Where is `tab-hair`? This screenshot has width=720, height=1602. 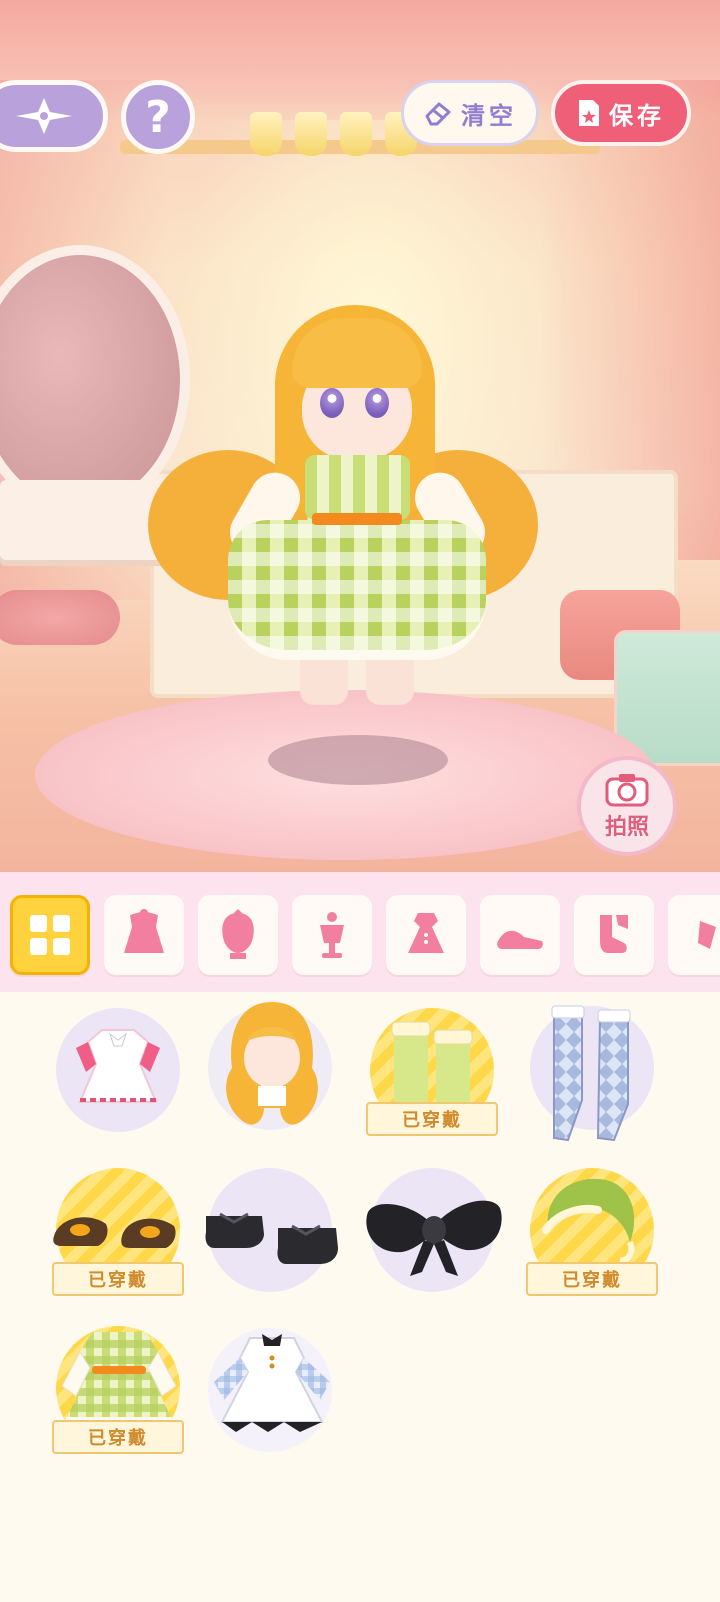
tab-hair is located at coordinates (238, 935).